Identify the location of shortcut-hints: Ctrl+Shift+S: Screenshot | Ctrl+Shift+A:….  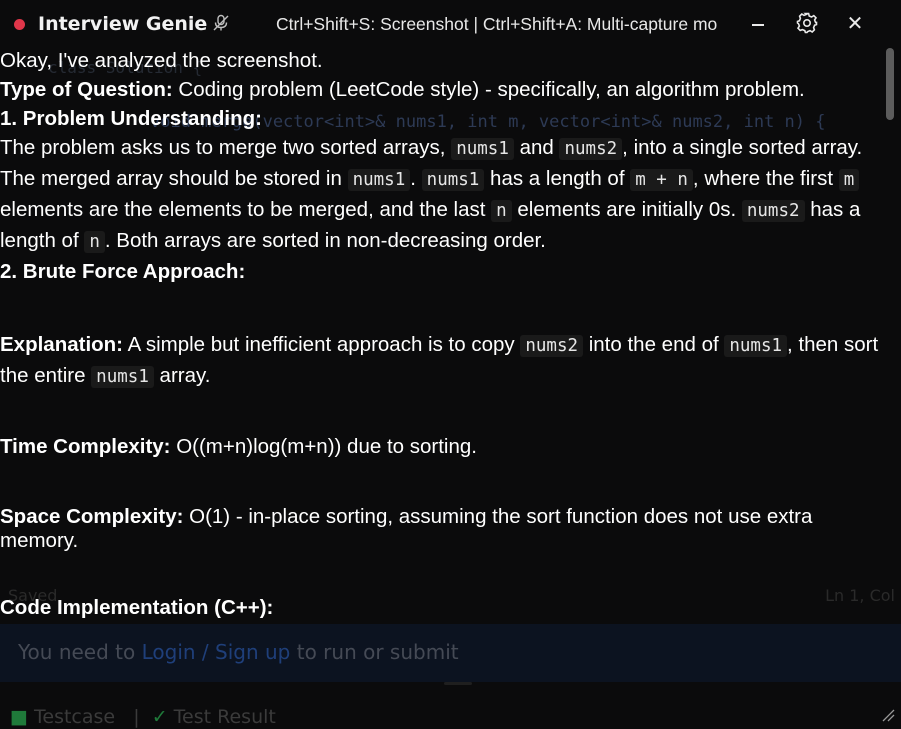
(497, 24).